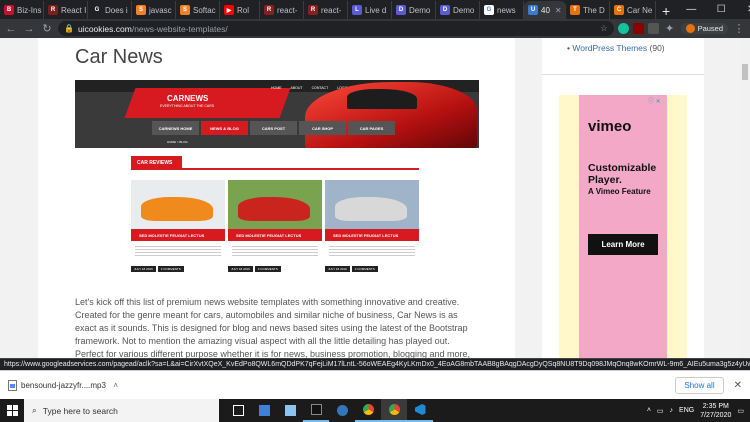 This screenshot has height=422, width=750. I want to click on reload-button: ↻, so click(47, 28).